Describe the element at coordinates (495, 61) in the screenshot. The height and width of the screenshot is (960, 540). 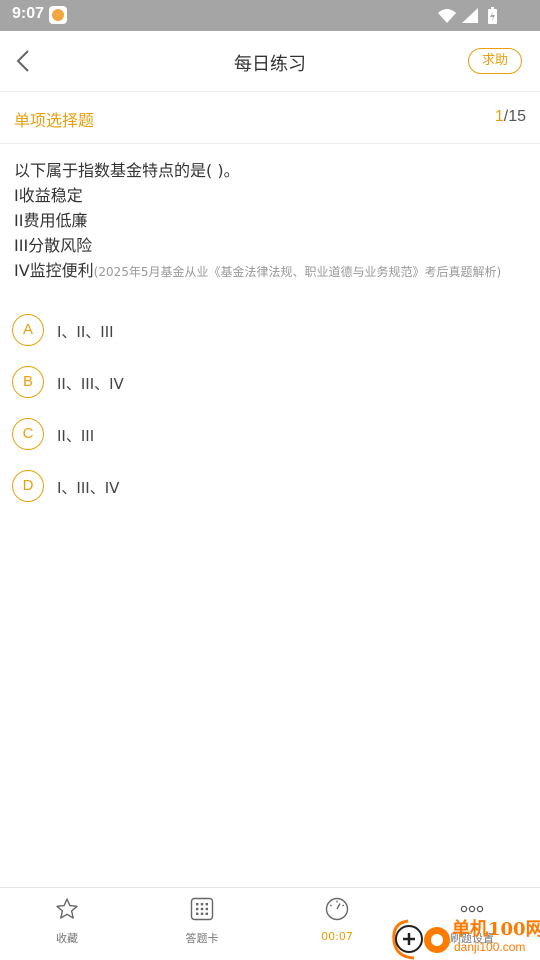
I see `help-button: 求助` at that location.